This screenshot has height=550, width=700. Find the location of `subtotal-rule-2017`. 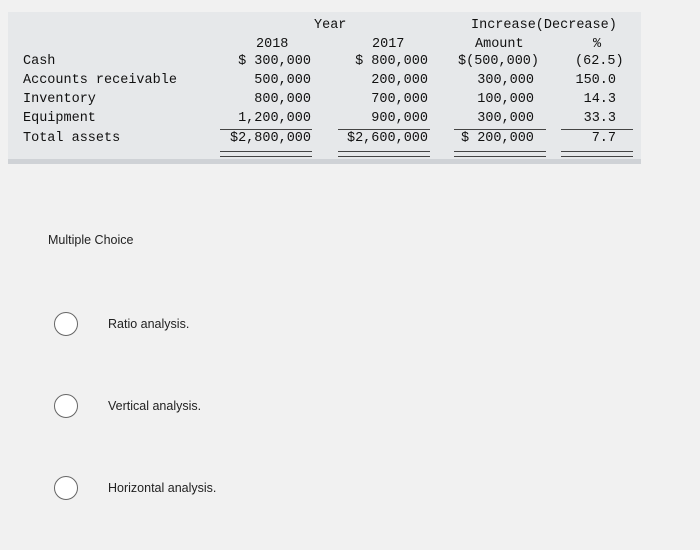

subtotal-rule-2017 is located at coordinates (384, 129).